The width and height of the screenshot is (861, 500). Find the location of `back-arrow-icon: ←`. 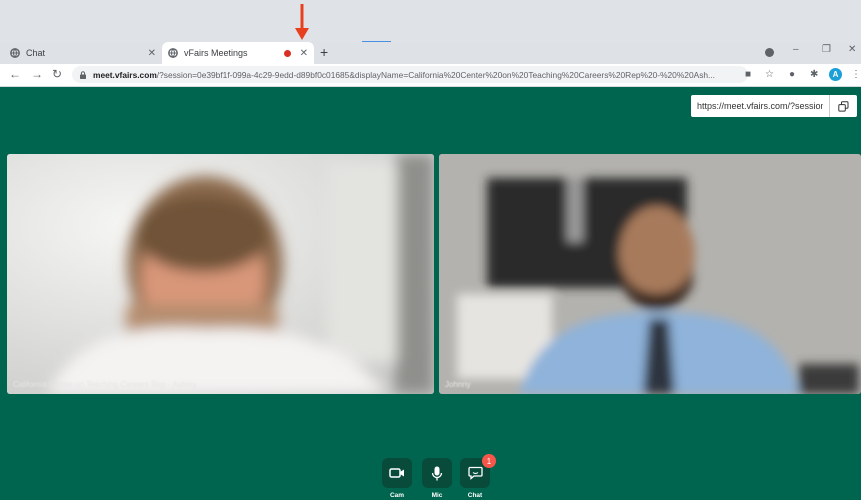

back-arrow-icon: ← is located at coordinates (15, 74).